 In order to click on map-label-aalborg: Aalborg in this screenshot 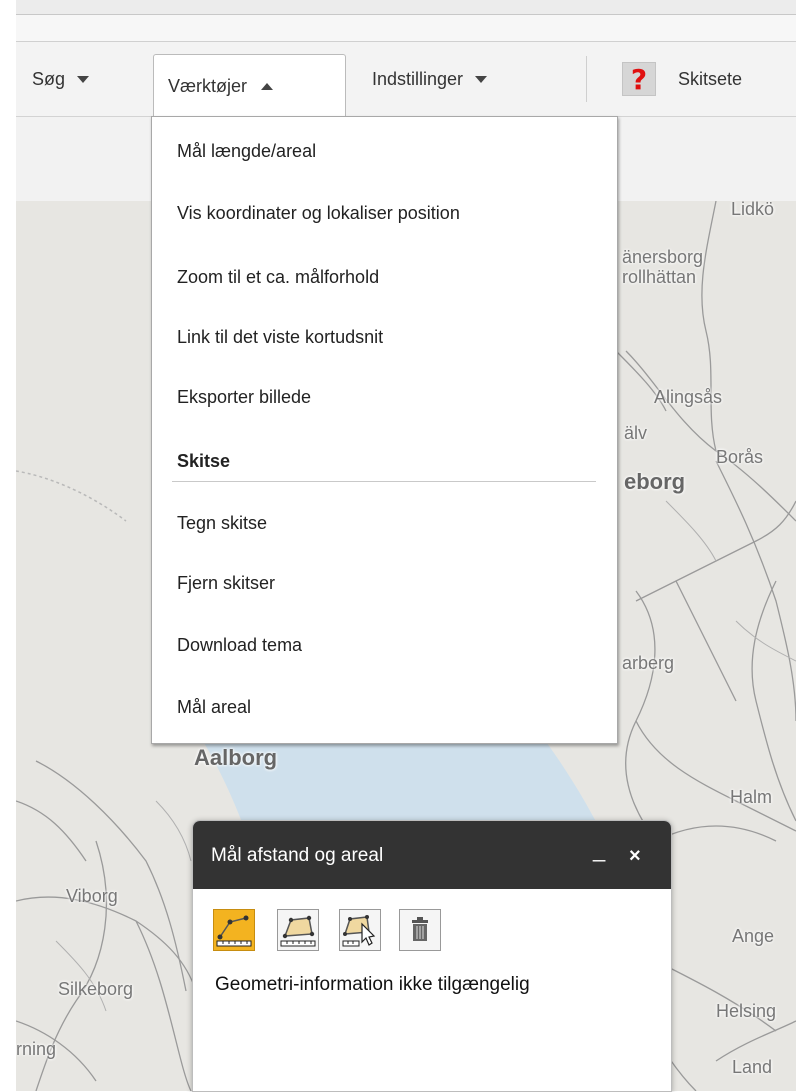, I will do `click(236, 757)`.